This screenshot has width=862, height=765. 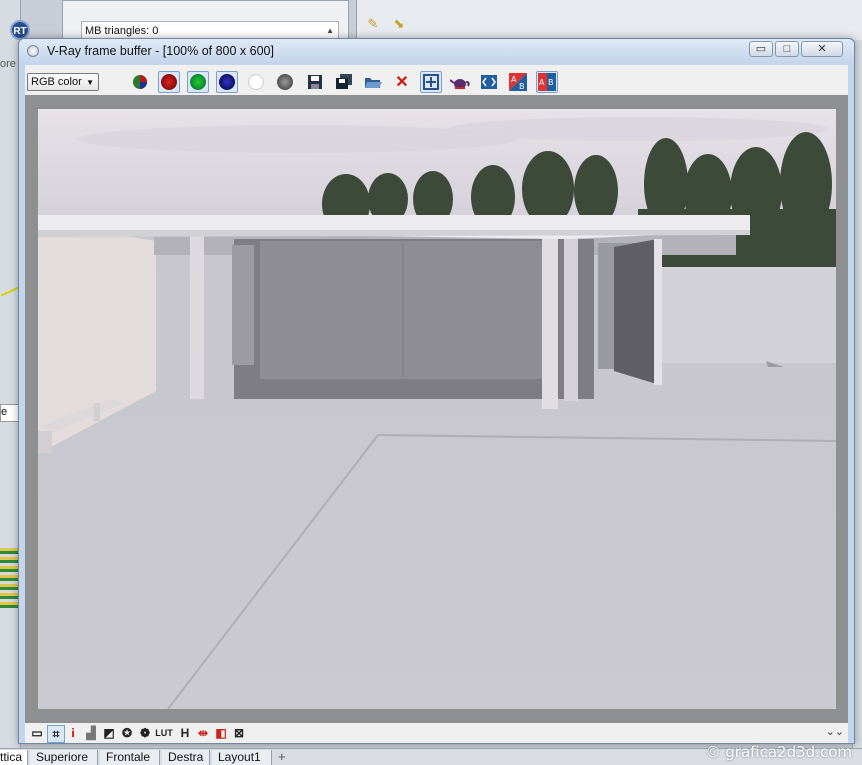 What do you see at coordinates (185, 733) in the screenshot?
I see `histogram-icon: H` at bounding box center [185, 733].